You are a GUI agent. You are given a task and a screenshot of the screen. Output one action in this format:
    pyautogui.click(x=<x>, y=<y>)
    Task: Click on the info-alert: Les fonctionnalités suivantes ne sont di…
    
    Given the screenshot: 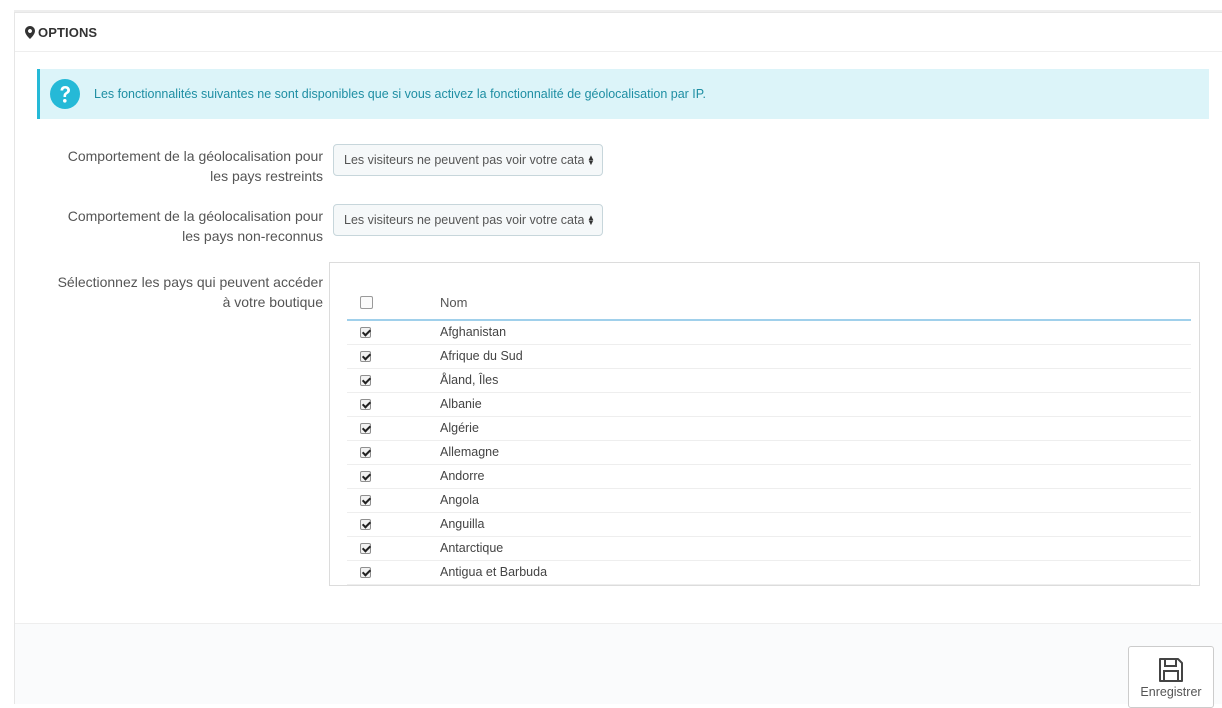 What is the action you would take?
    pyautogui.click(x=623, y=94)
    